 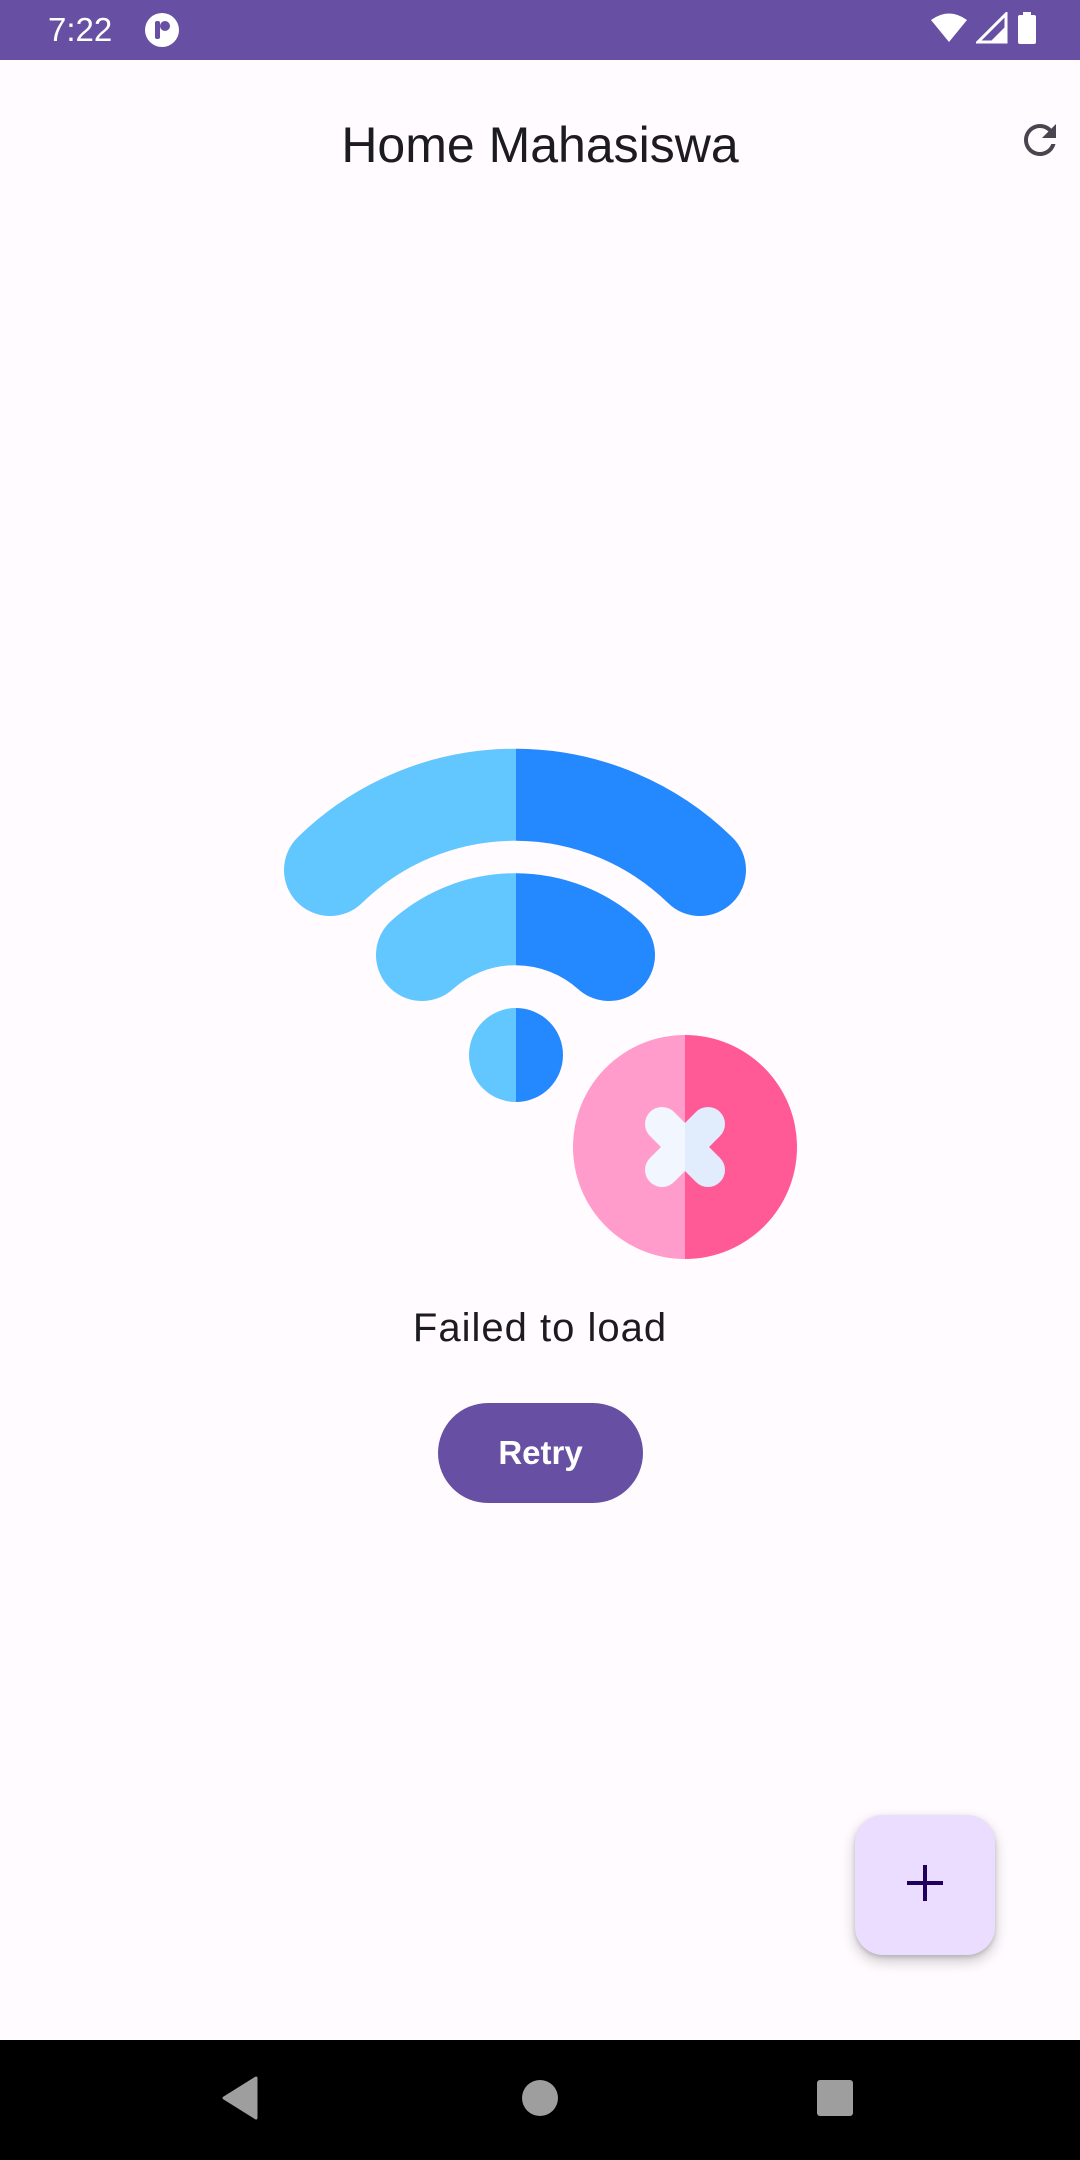 I want to click on recents-icon, so click(x=835, y=2100).